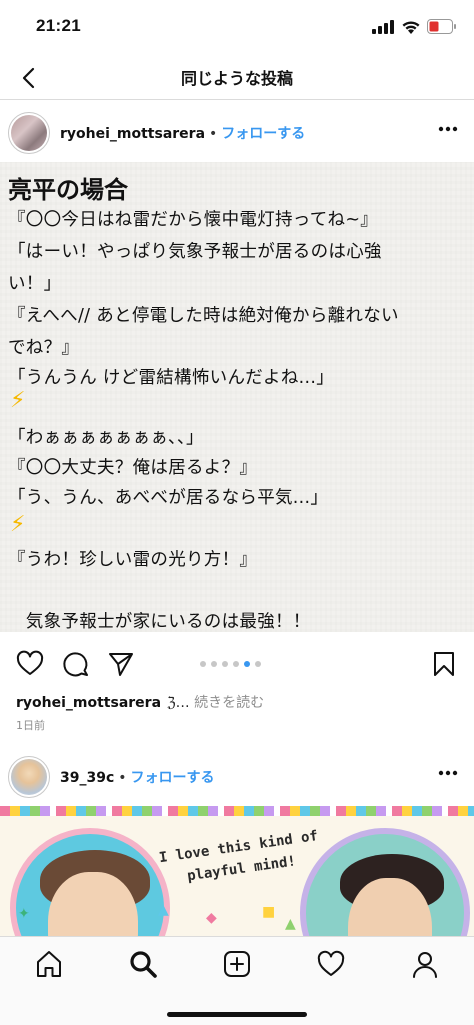  What do you see at coordinates (133, 468) in the screenshot?
I see `post-image-line: 『〇〇大丈夫？俺は居るよ？』` at bounding box center [133, 468].